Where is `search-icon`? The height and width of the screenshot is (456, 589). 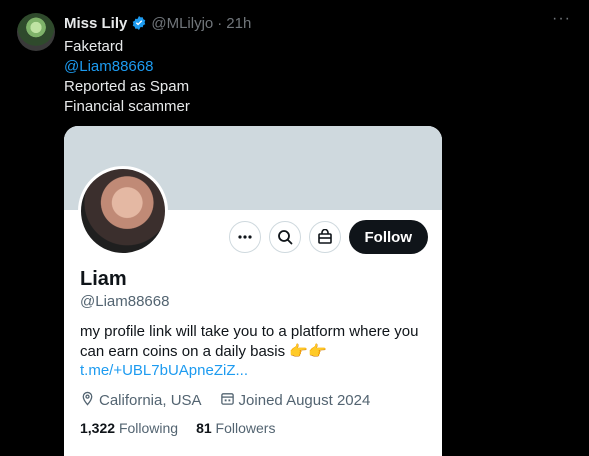
search-icon is located at coordinates (284, 237).